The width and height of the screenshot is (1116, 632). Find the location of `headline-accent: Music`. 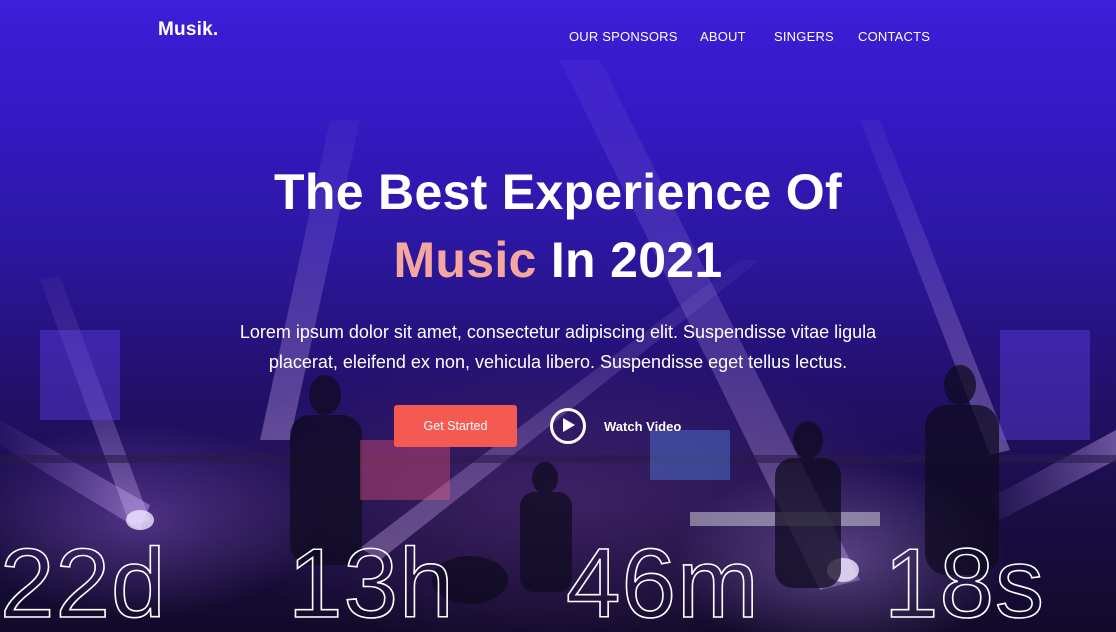

headline-accent: Music is located at coordinates (465, 260).